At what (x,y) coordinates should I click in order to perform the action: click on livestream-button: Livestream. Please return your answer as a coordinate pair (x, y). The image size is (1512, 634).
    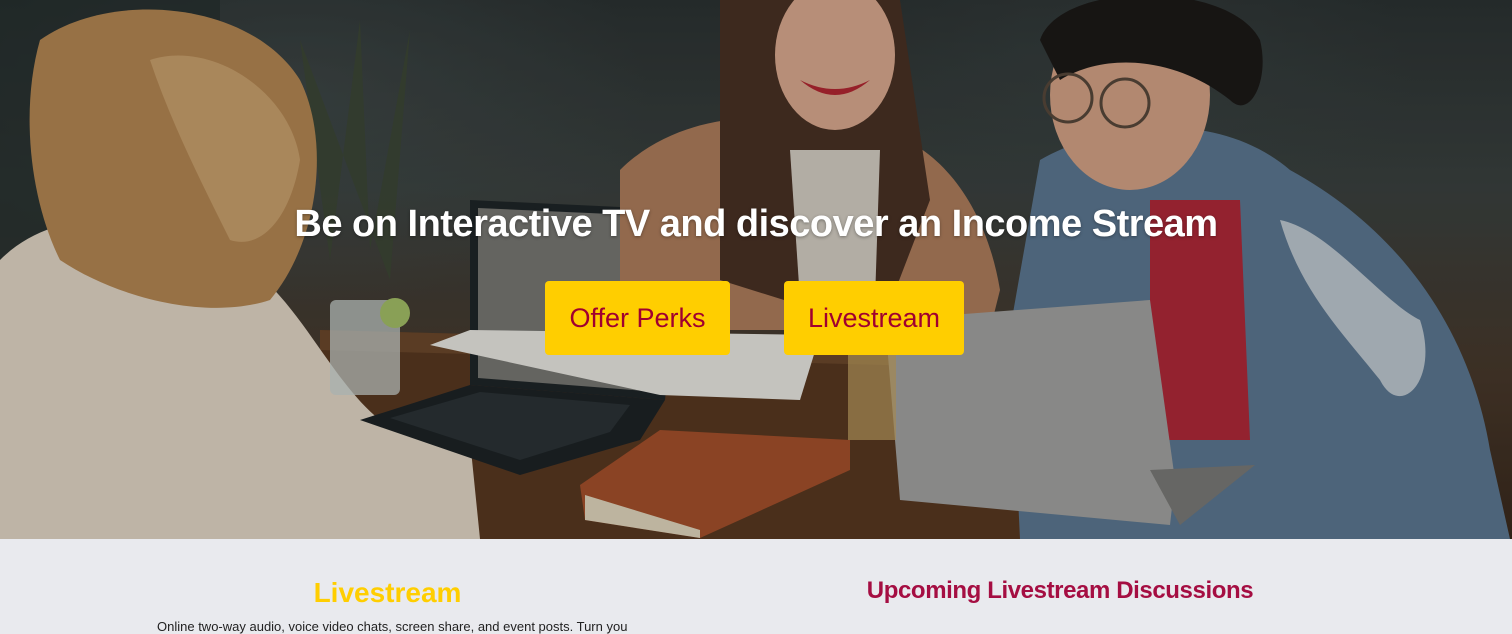
    Looking at the image, I should click on (874, 318).